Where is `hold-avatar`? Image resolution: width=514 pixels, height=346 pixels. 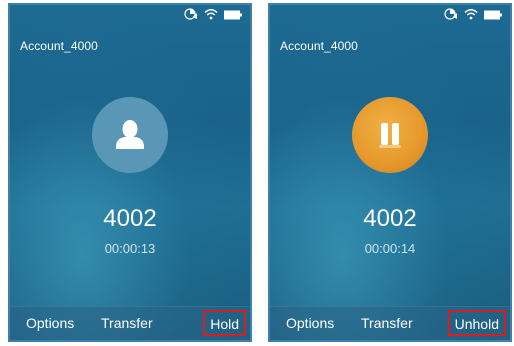 hold-avatar is located at coordinates (390, 135).